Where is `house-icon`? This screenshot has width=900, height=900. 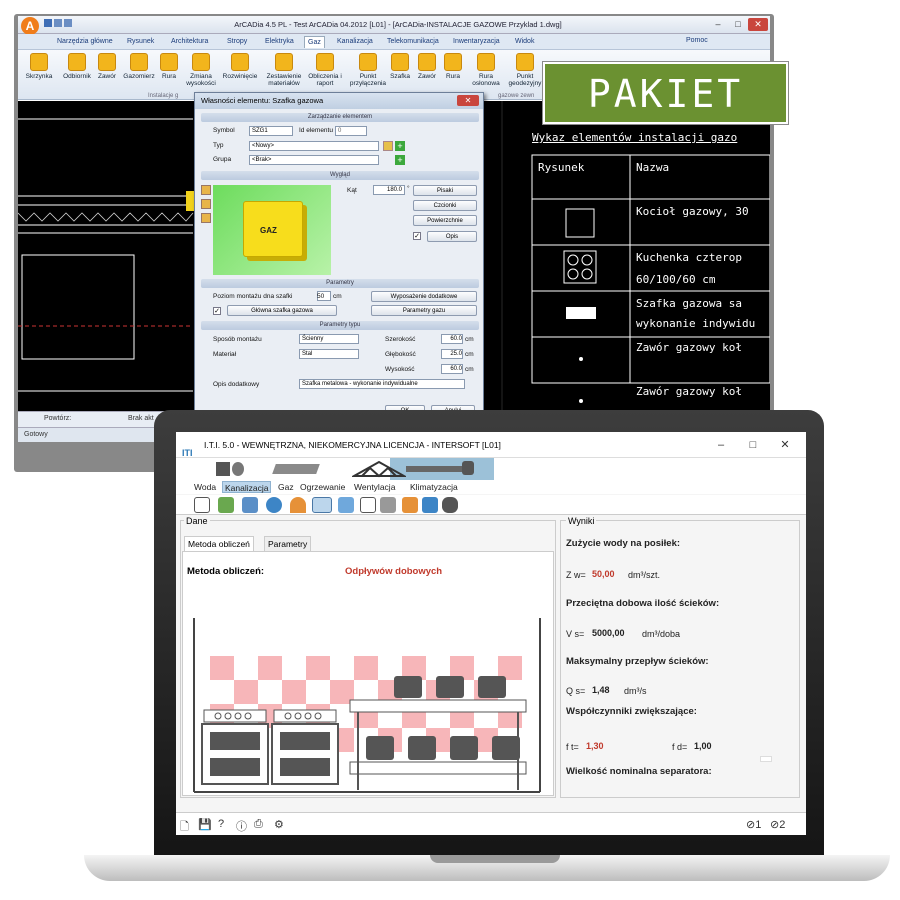
house-icon is located at coordinates (202, 505).